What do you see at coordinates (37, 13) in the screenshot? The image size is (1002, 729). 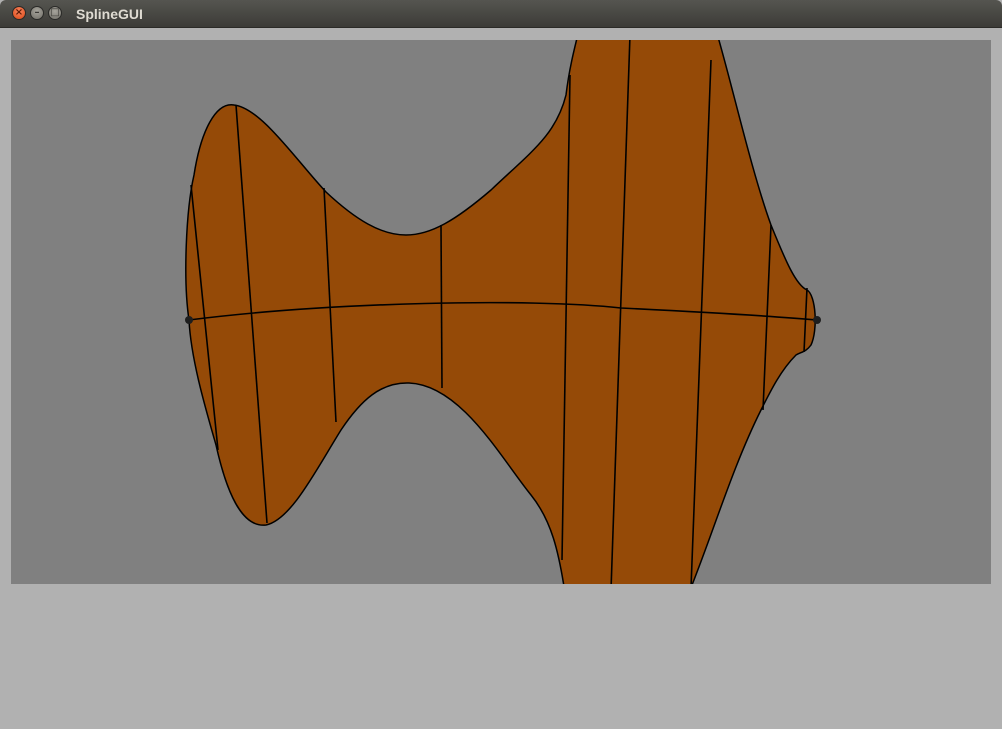 I see `minimize-icon: –` at bounding box center [37, 13].